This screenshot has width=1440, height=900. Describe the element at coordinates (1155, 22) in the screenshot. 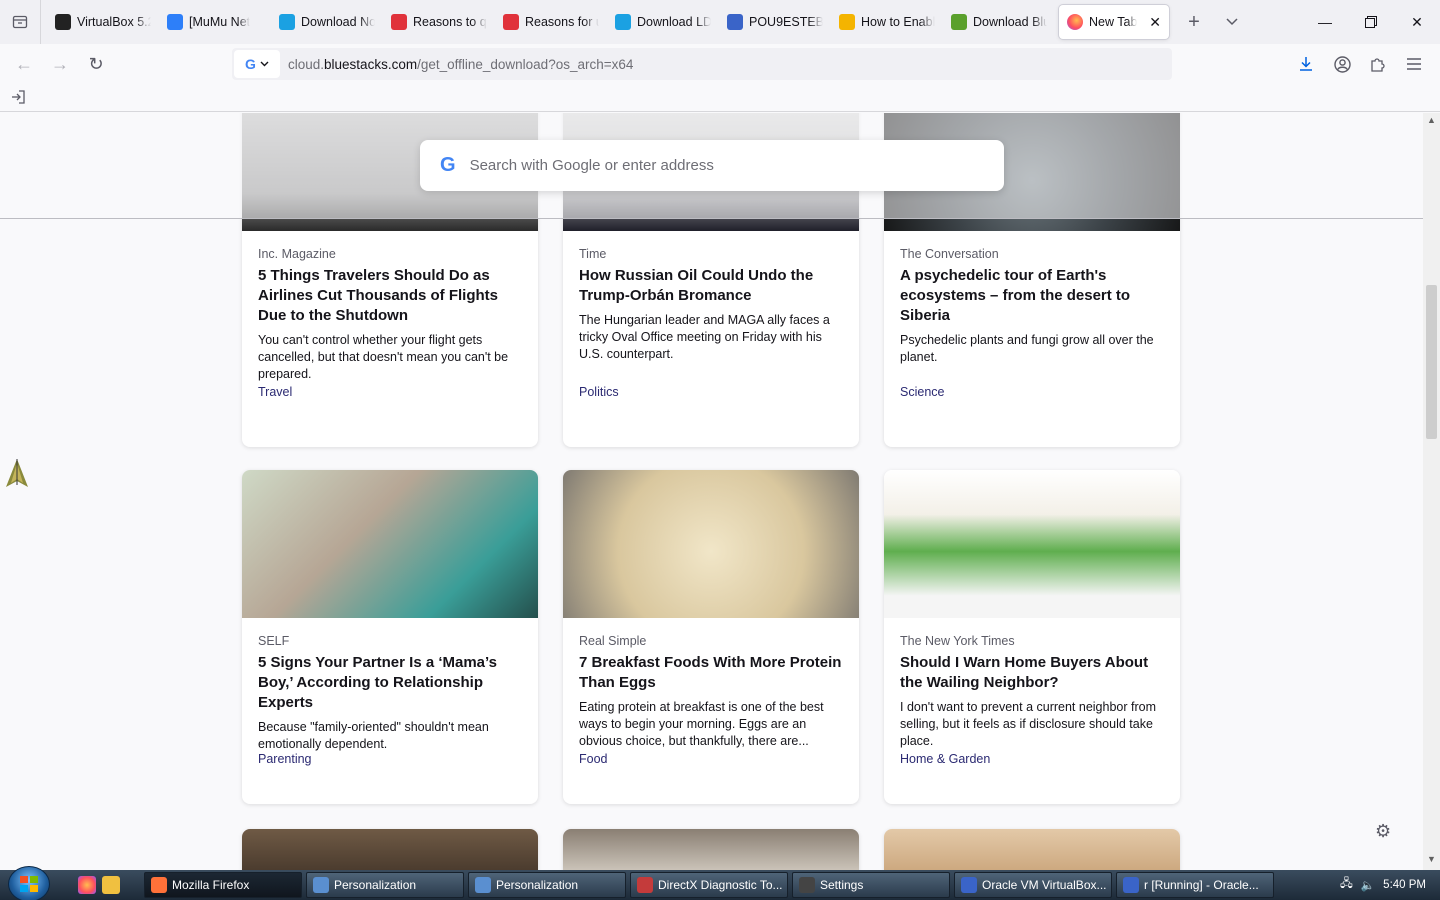

I see `close-tab-icon: ✕` at that location.